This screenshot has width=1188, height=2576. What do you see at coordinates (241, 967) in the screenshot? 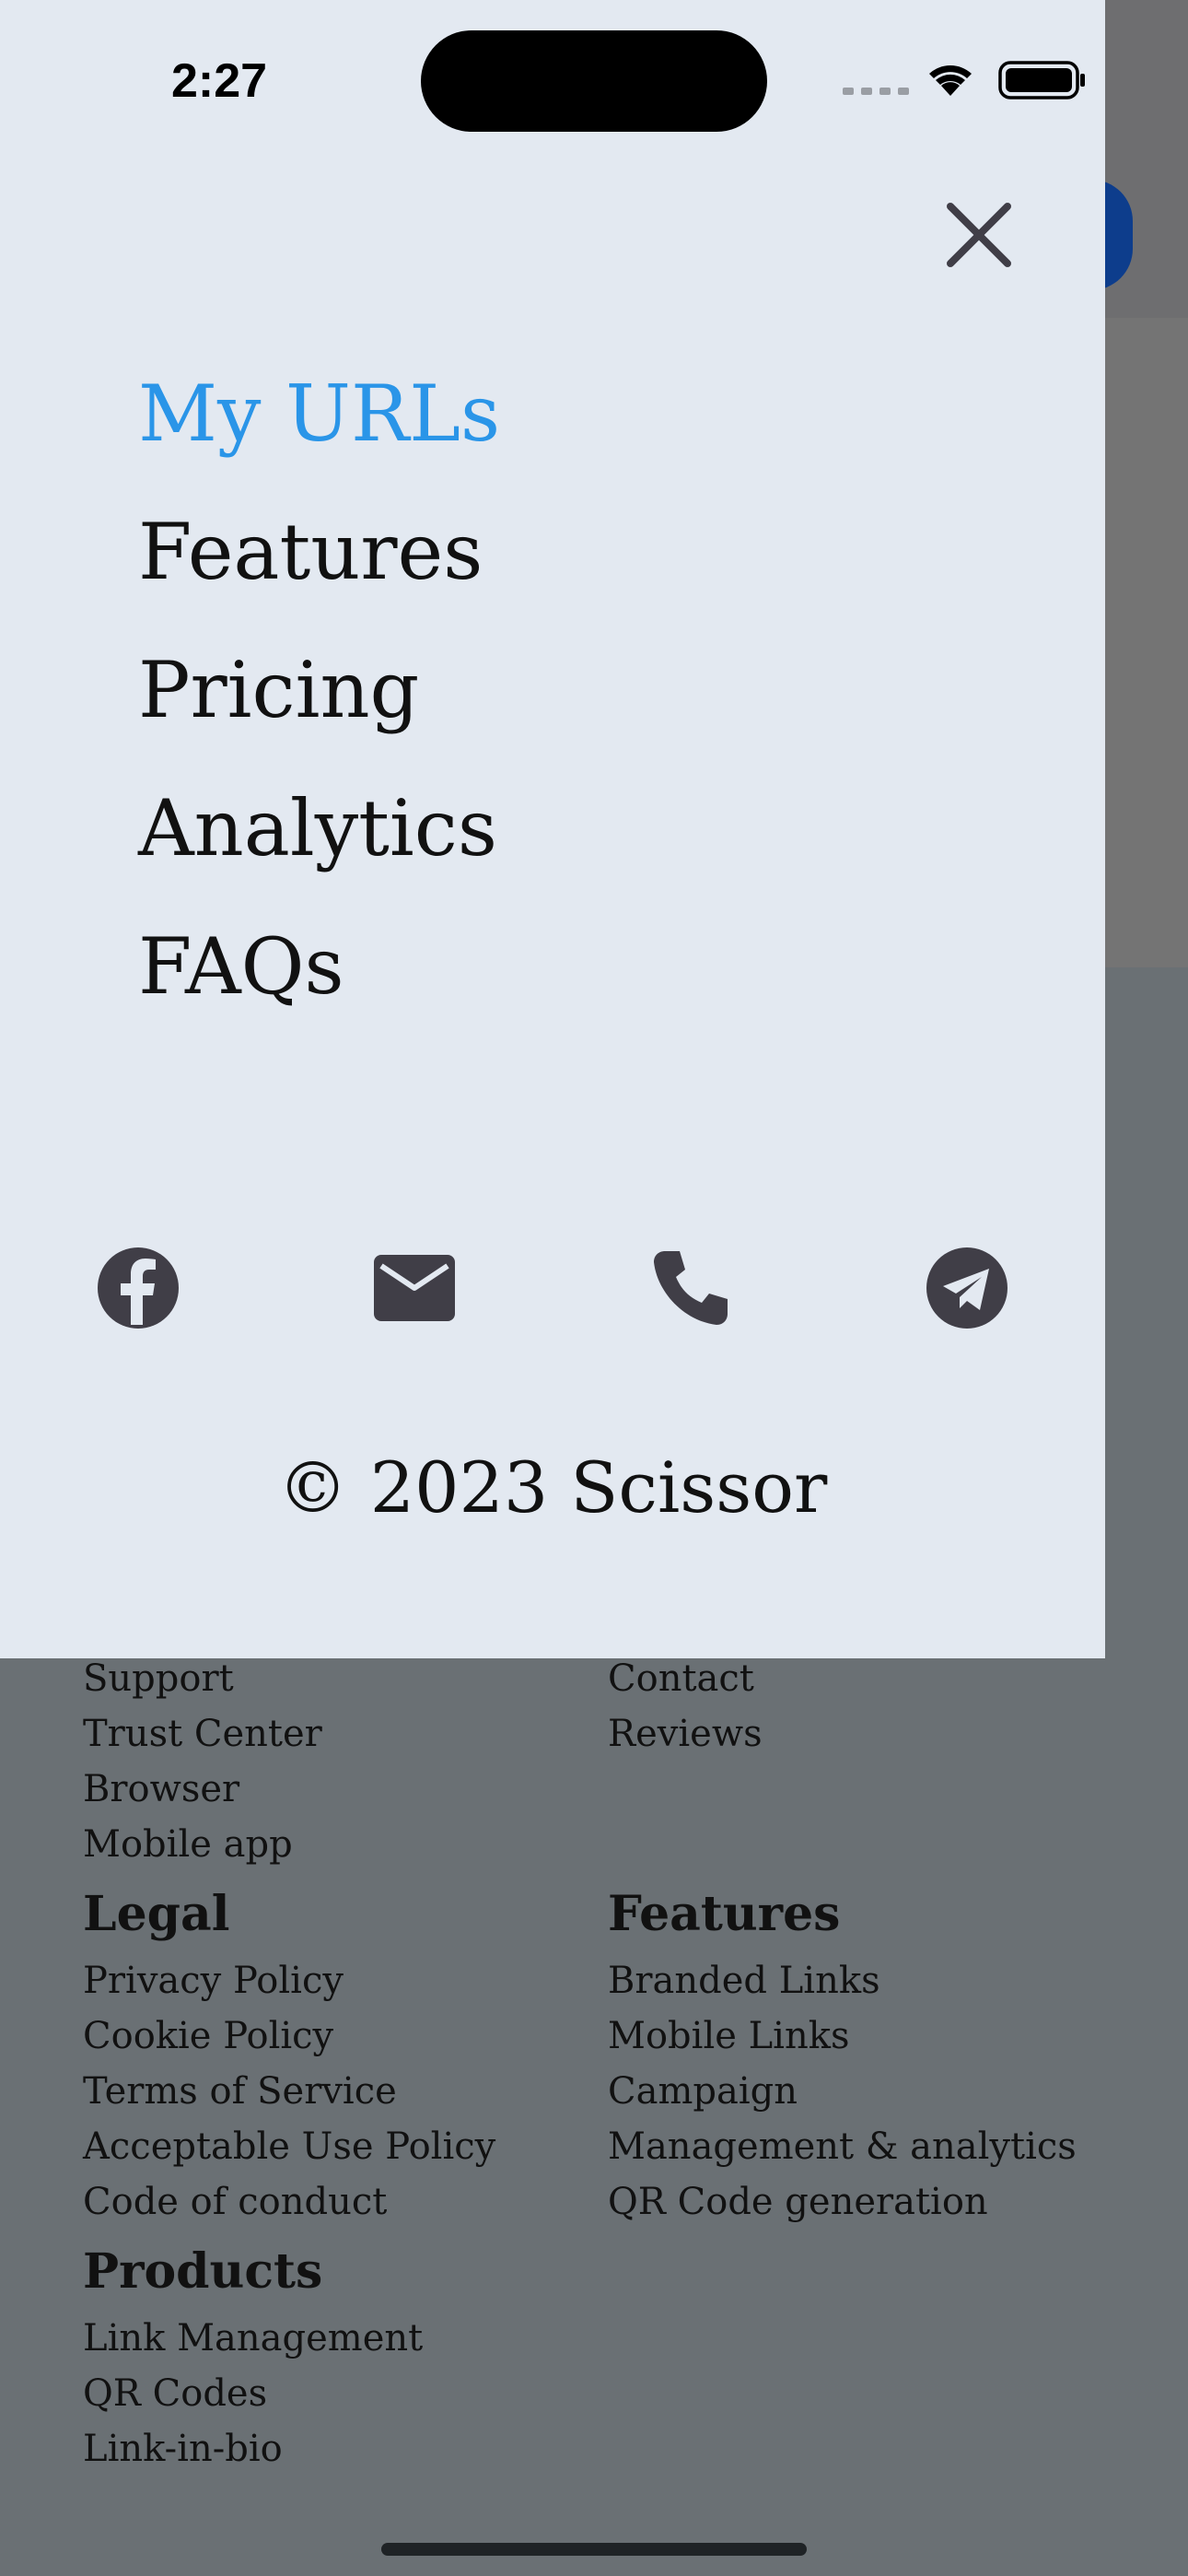
I see `nav-item-faqs: FAQs` at bounding box center [241, 967].